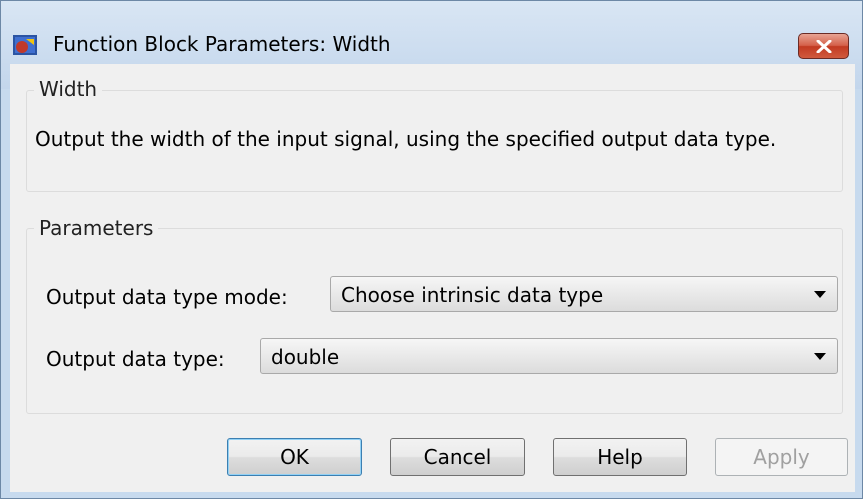 The height and width of the screenshot is (499, 863). I want to click on parameters-group-legend: Parameters, so click(96, 228).